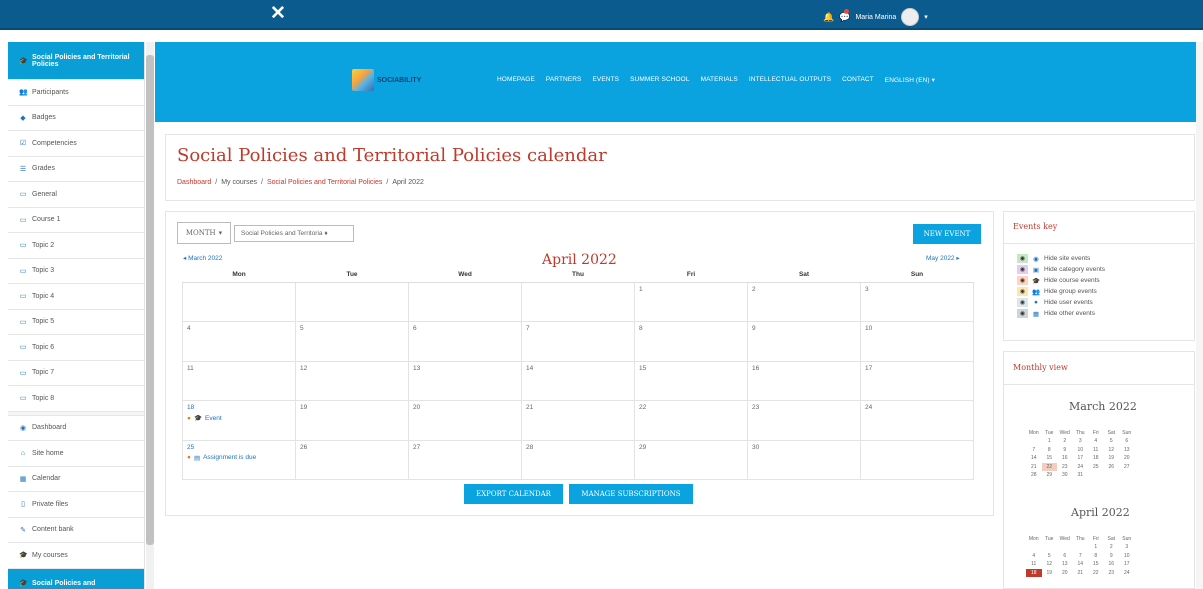  I want to click on event-label: Assignment is due, so click(229, 457).